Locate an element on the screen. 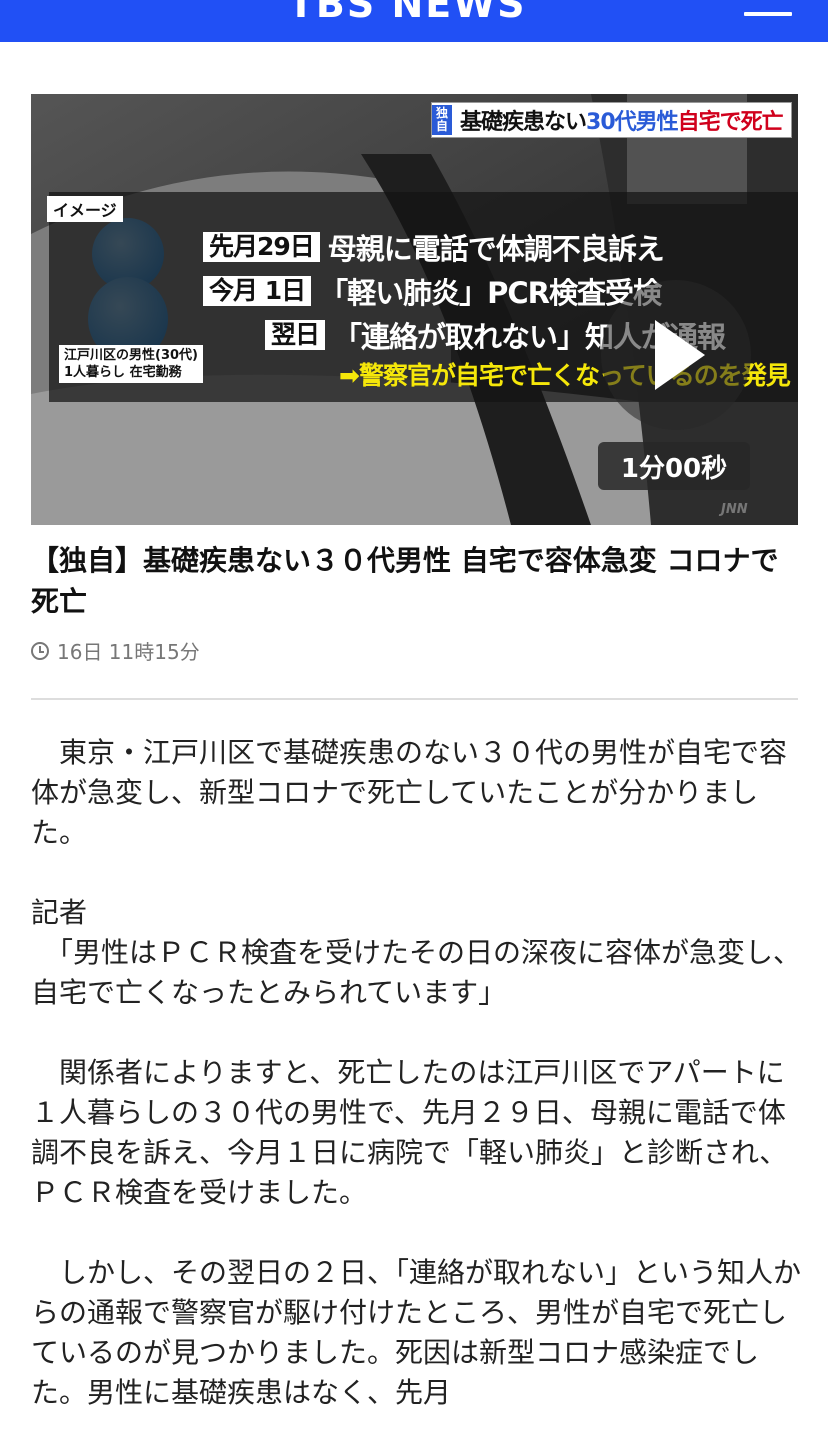 This screenshot has width=828, height=1453. hamburger-menu-icon is located at coordinates (768, 11).